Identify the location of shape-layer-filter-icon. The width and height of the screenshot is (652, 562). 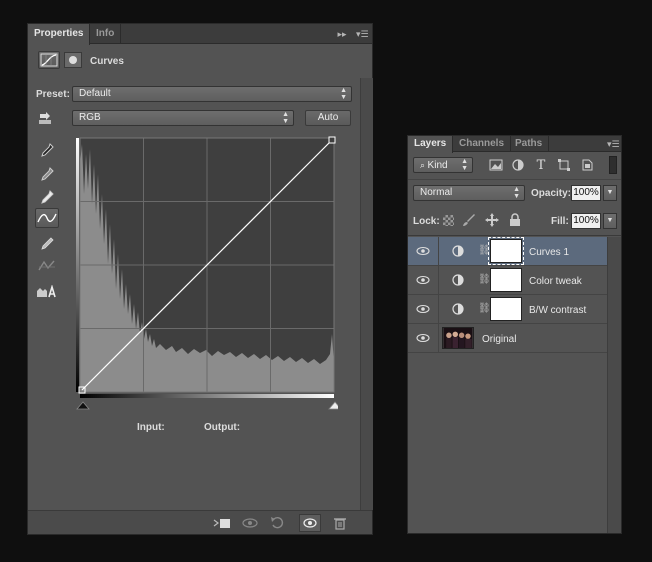
(564, 165).